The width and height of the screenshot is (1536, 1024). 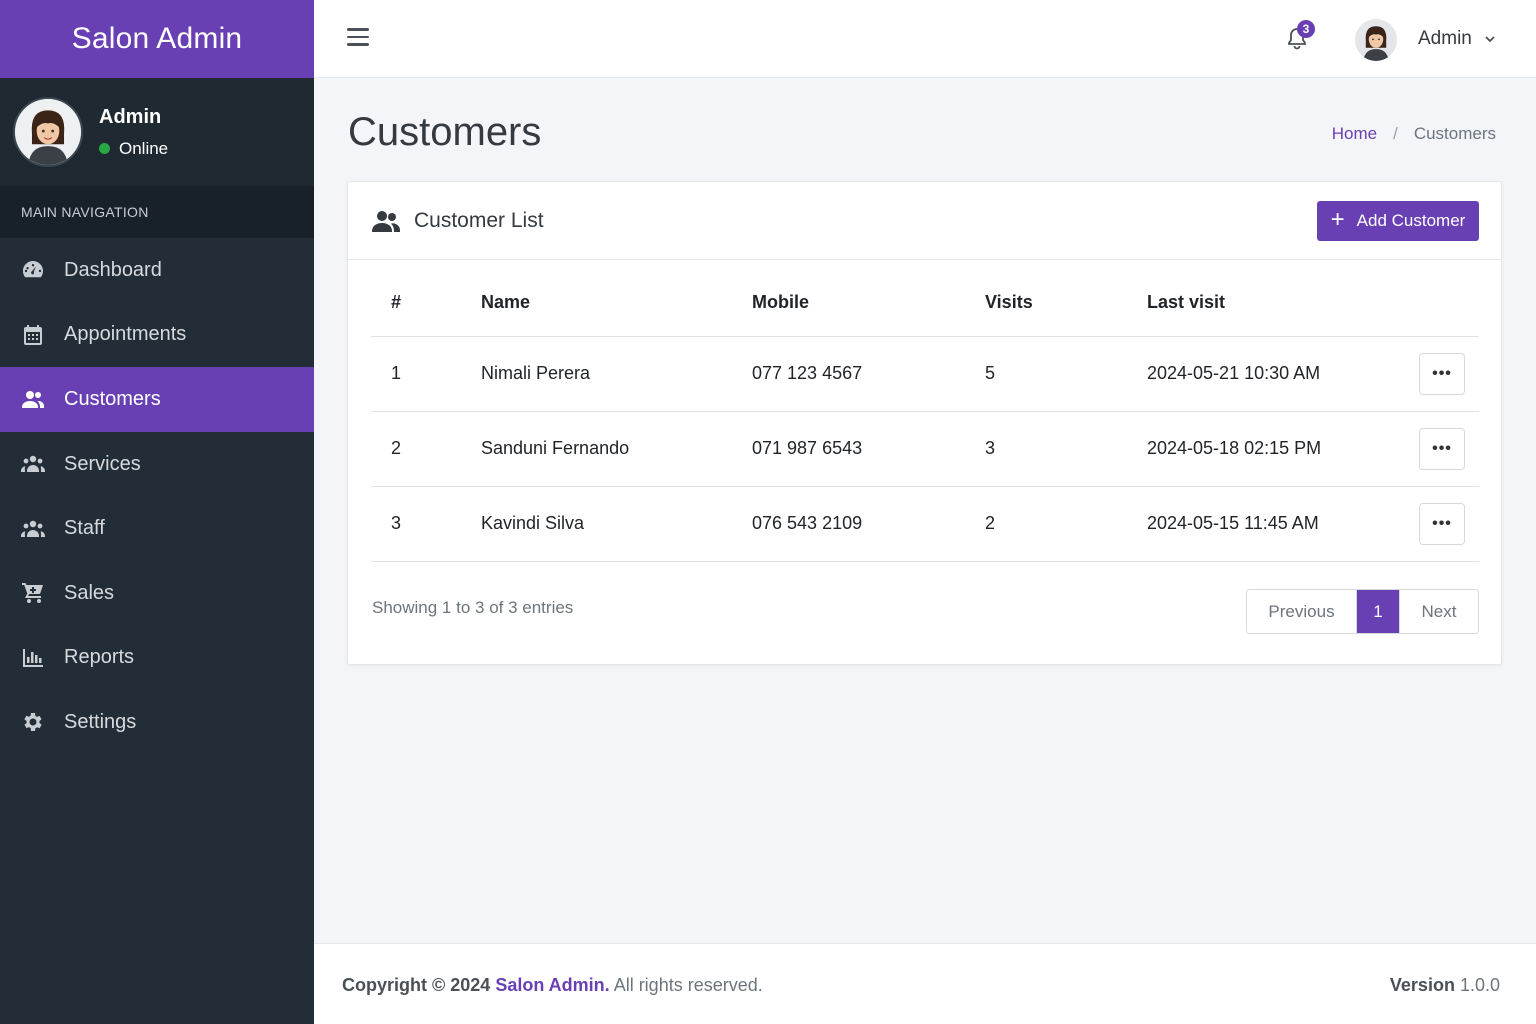 I want to click on cell-name: Kavindi Silva, so click(x=616, y=524).